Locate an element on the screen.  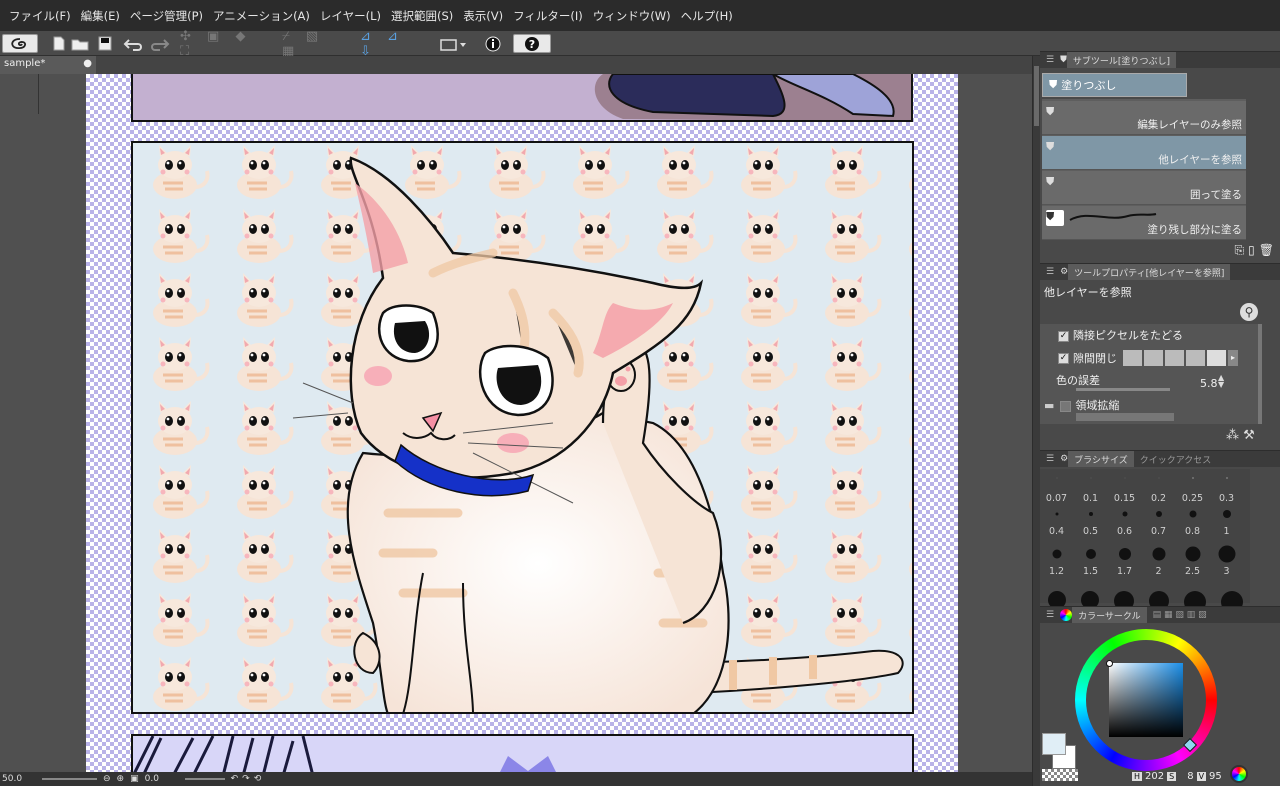
brush-size-8: 0.6 is located at coordinates (1124, 524).